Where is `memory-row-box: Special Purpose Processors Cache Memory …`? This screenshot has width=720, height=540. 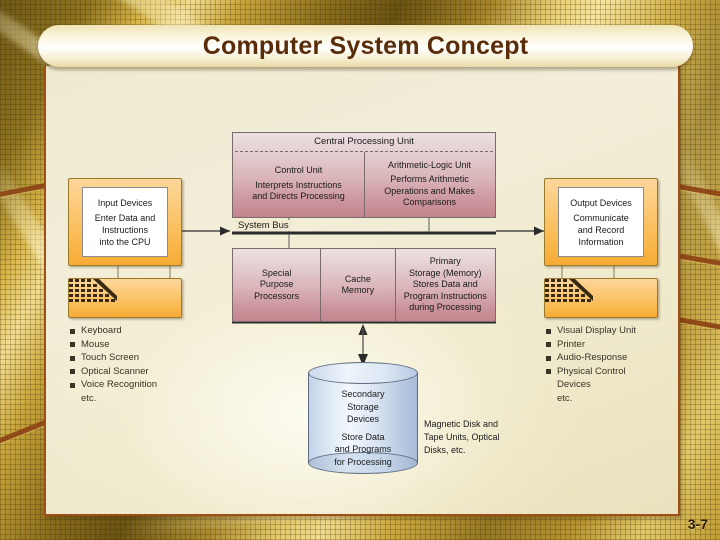 memory-row-box: Special Purpose Processors Cache Memory … is located at coordinates (364, 285).